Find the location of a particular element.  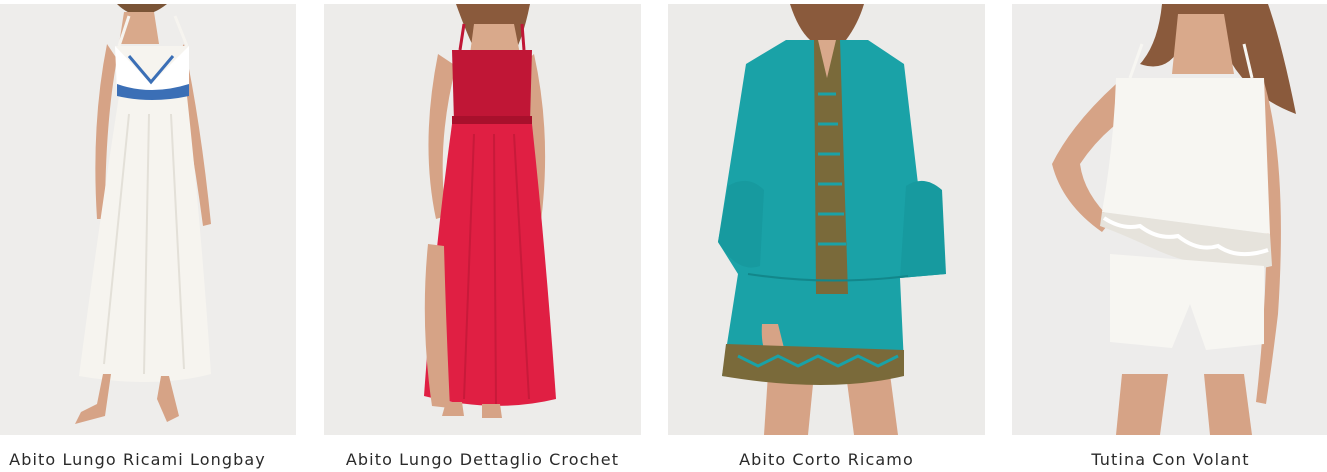

product-title: Abito Corto Ricamo is located at coordinates (826, 460).